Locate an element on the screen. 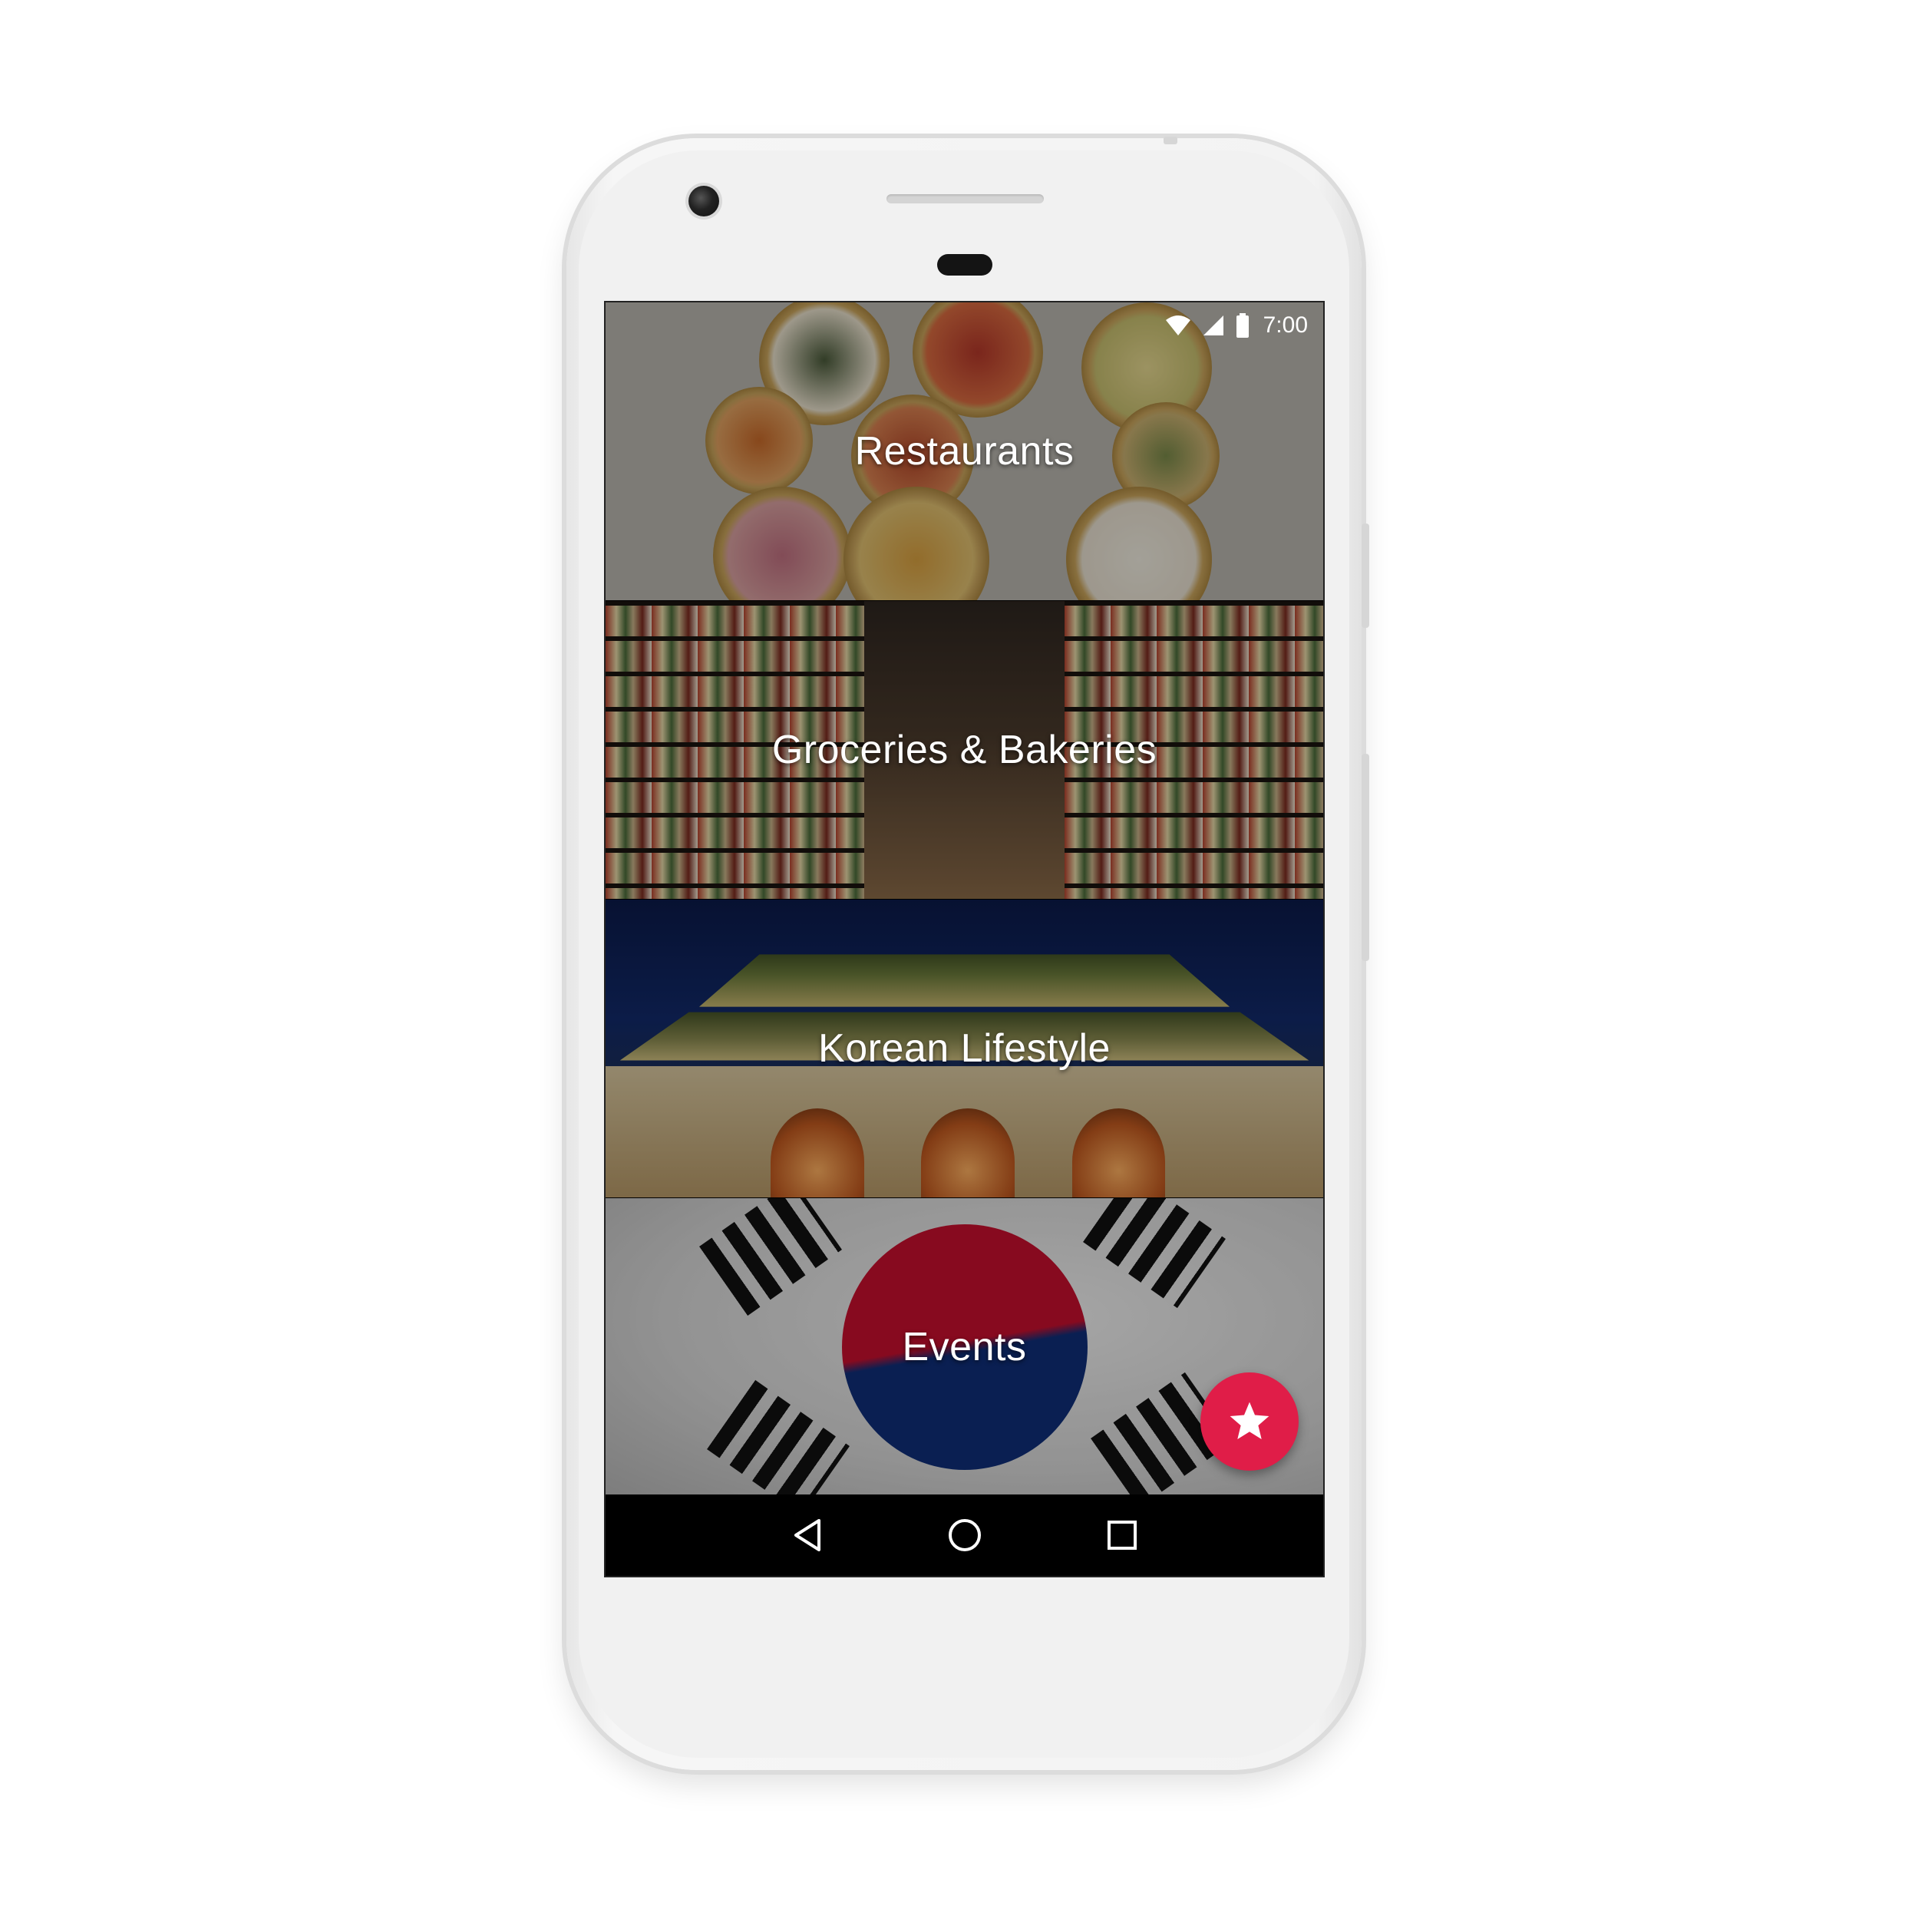  front-camera is located at coordinates (703, 201).